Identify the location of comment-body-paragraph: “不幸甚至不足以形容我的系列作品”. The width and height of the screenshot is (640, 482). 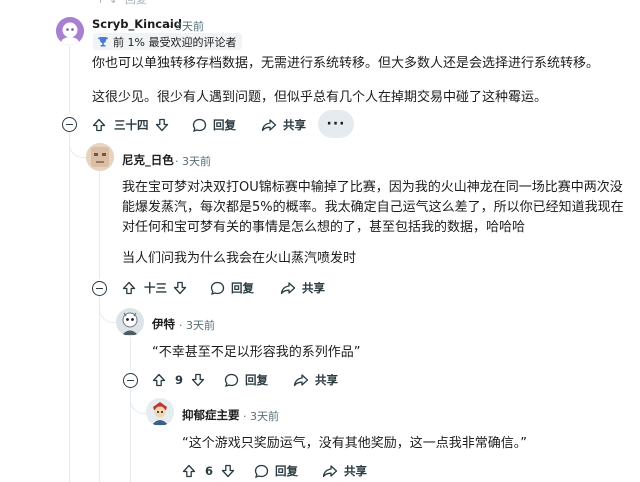
(256, 352).